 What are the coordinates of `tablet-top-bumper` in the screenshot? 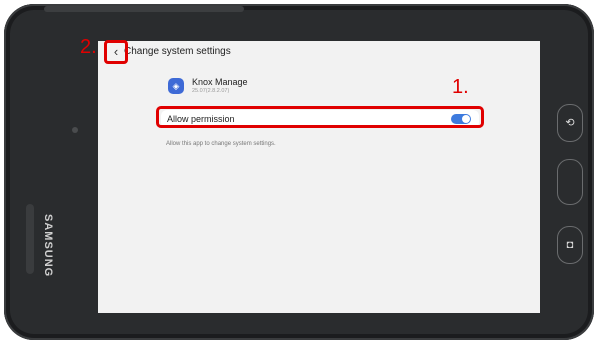 It's located at (144, 9).